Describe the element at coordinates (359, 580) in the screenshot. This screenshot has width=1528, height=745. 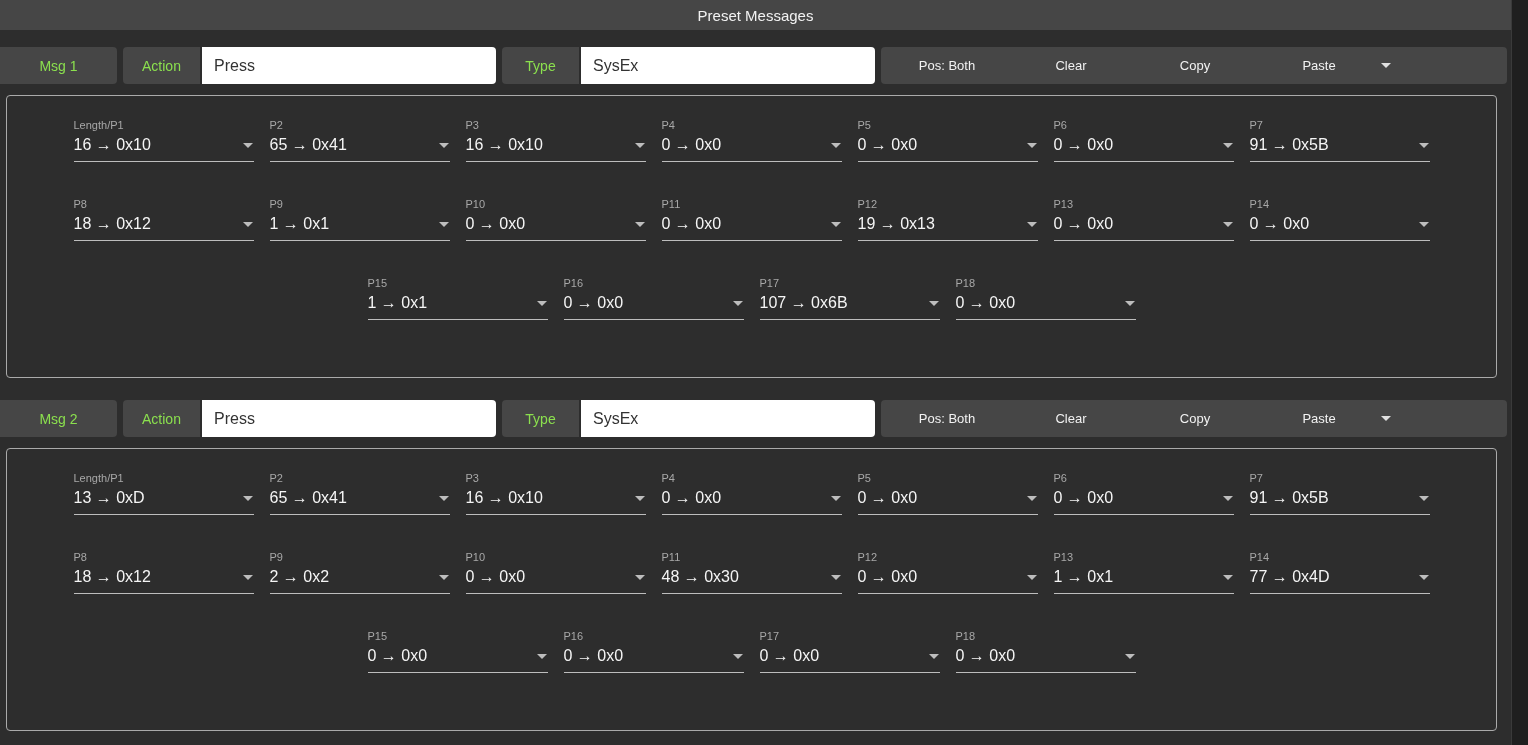
I see `parameter-select: 2 → 0x2` at that location.